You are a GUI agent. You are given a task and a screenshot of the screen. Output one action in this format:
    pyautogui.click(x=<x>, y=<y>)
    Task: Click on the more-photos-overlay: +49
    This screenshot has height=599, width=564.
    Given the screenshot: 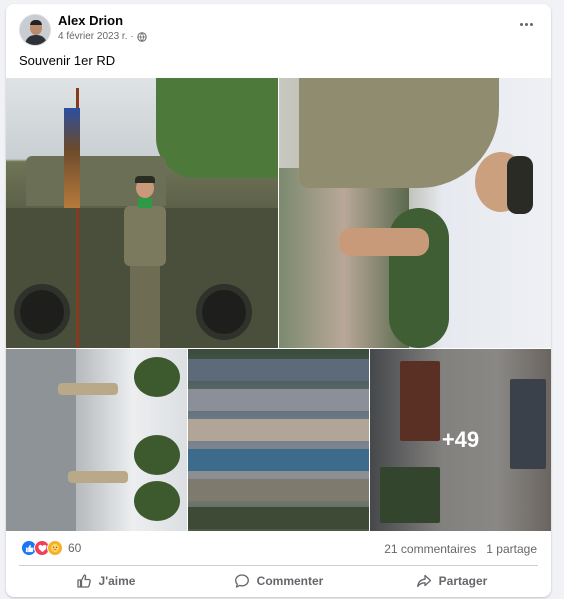 What is the action you would take?
    pyautogui.click(x=460, y=440)
    